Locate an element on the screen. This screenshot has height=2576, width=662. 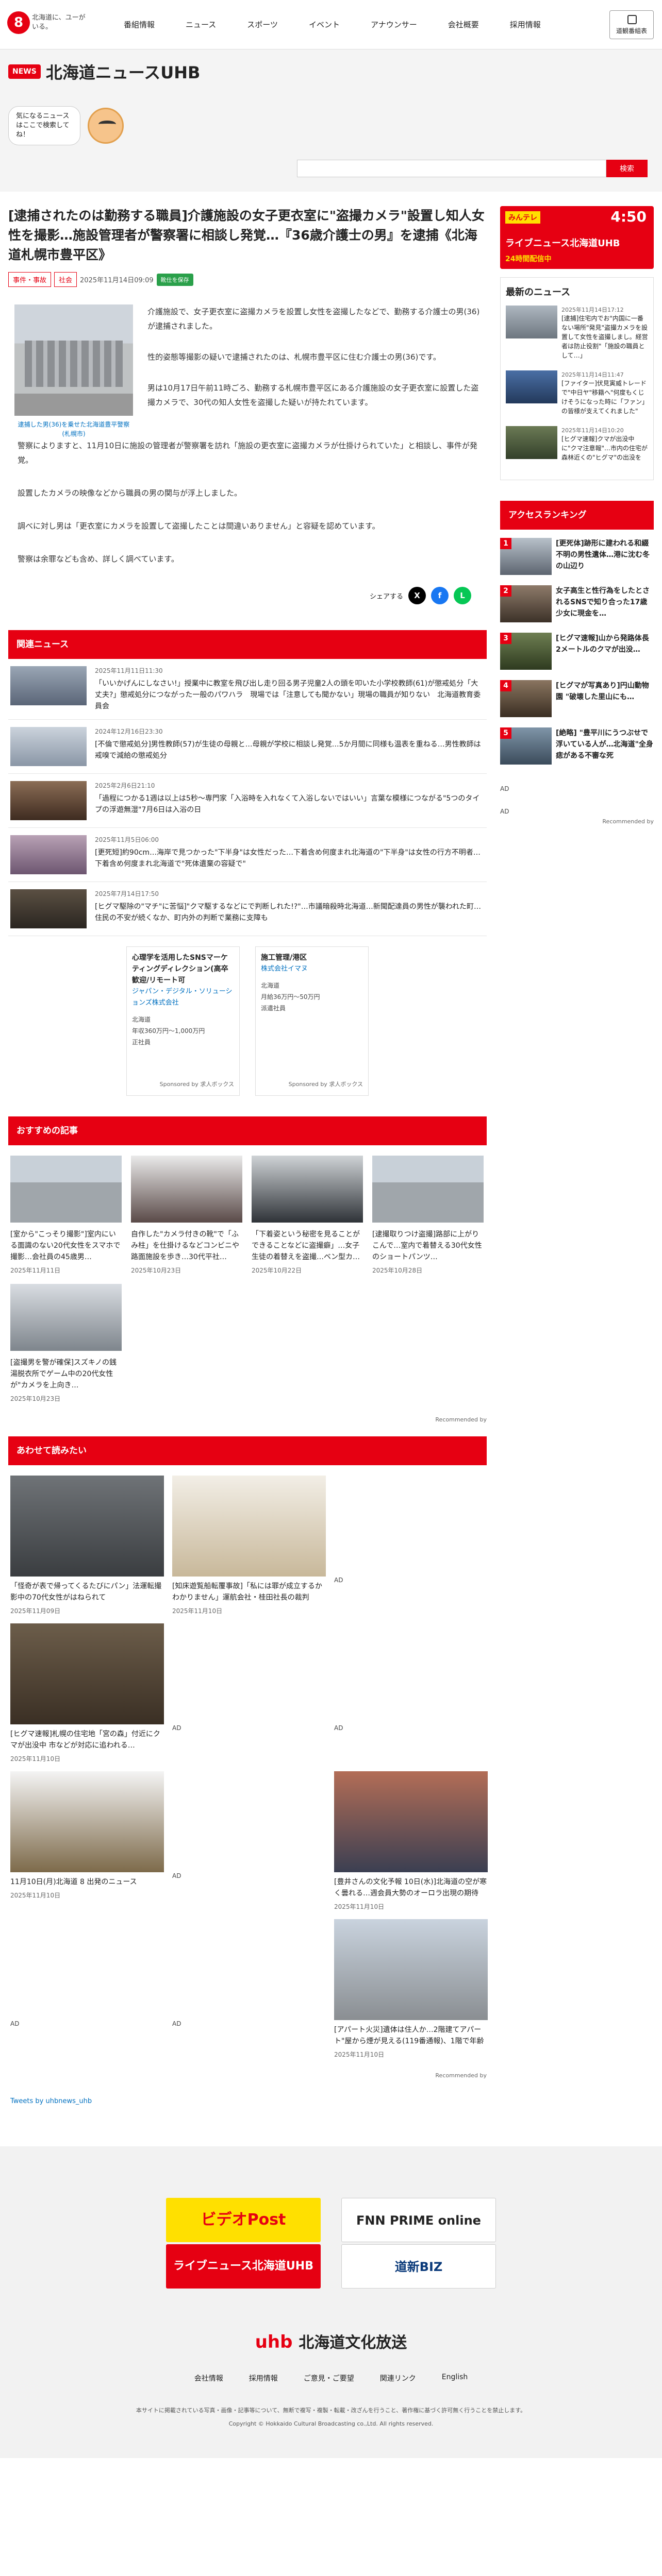
live-news-footer-banner: ライブニュース北海道UHB is located at coordinates (244, 2266).